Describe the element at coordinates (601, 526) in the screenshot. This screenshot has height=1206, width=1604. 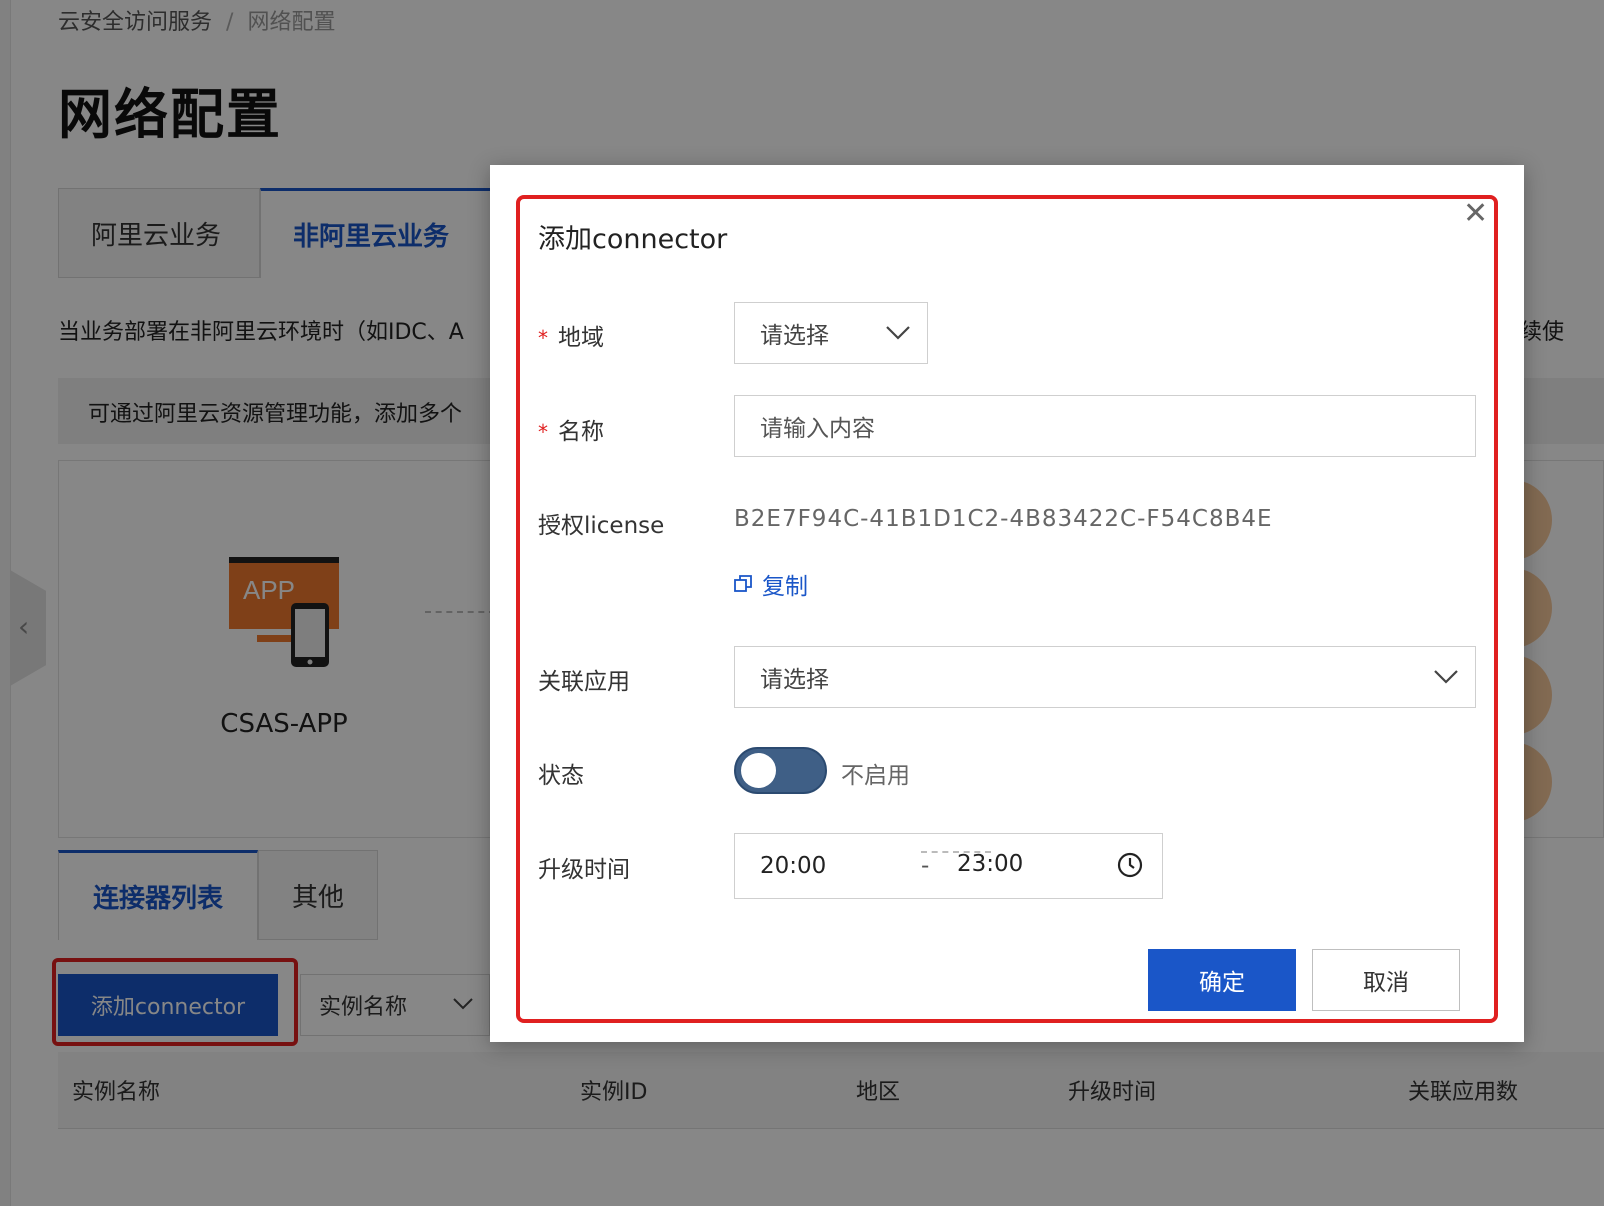
I see `license-label: 授权license` at that location.